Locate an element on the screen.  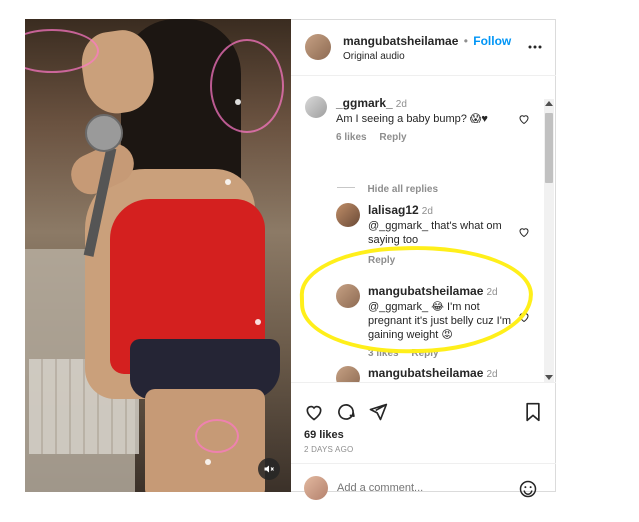
hide-replies-toggle: Hide all replies is located at coordinates (387, 188).